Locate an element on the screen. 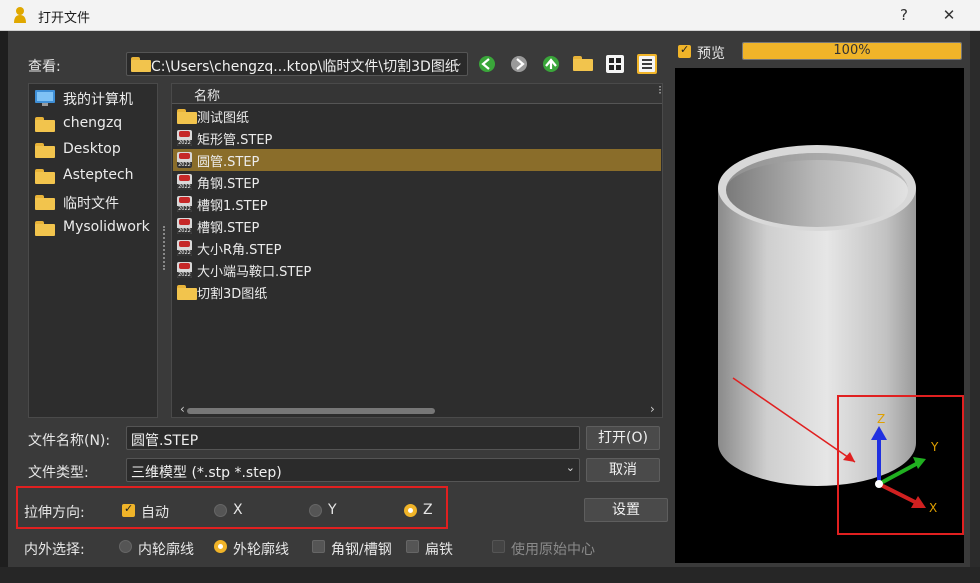 This screenshot has width=980, height=583. list-item-selected: 2022 圆管.STEP is located at coordinates (417, 160).